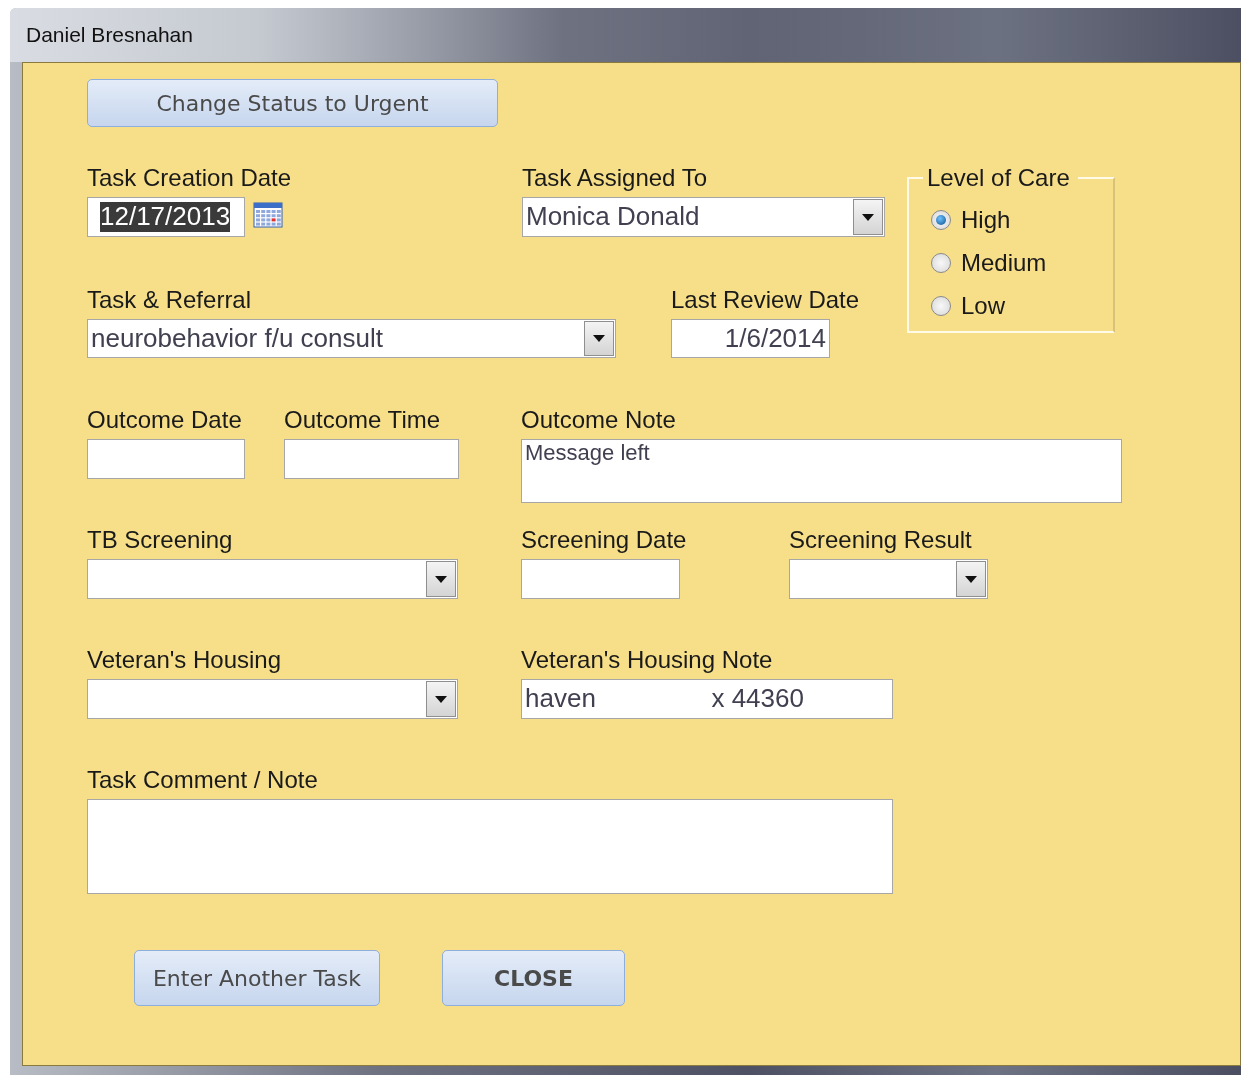 This screenshot has width=1241, height=1075. What do you see at coordinates (109, 35) in the screenshot?
I see `window-title: Daniel Bresnahan` at bounding box center [109, 35].